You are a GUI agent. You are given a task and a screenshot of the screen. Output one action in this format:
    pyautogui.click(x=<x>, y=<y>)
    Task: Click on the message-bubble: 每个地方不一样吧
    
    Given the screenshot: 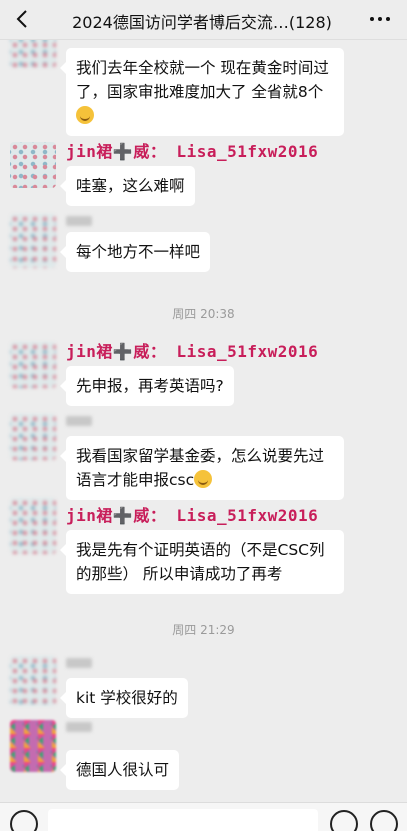 What is the action you would take?
    pyautogui.click(x=135, y=252)
    